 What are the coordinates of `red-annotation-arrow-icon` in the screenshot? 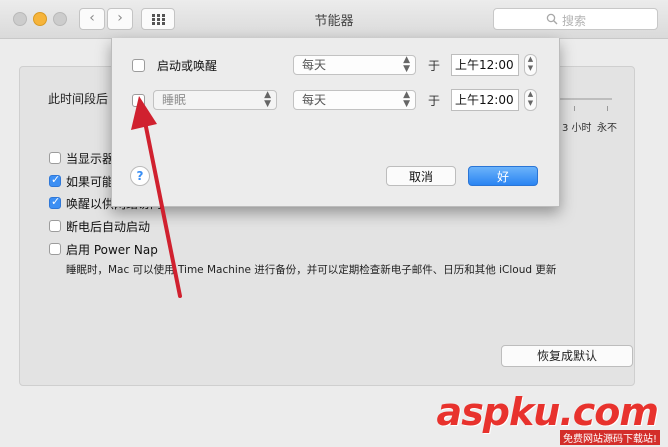 It's located at (156, 197).